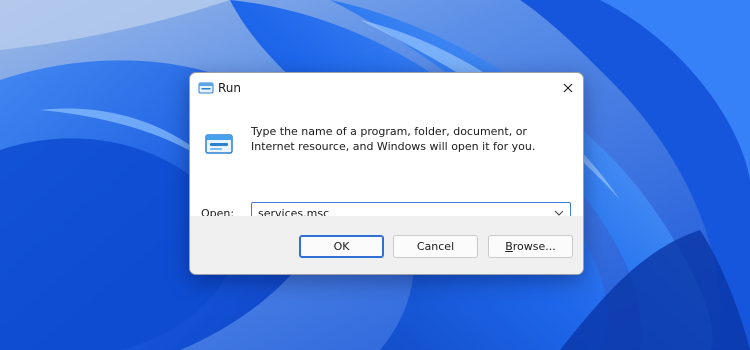 Image resolution: width=750 pixels, height=350 pixels. I want to click on close-button, so click(568, 88).